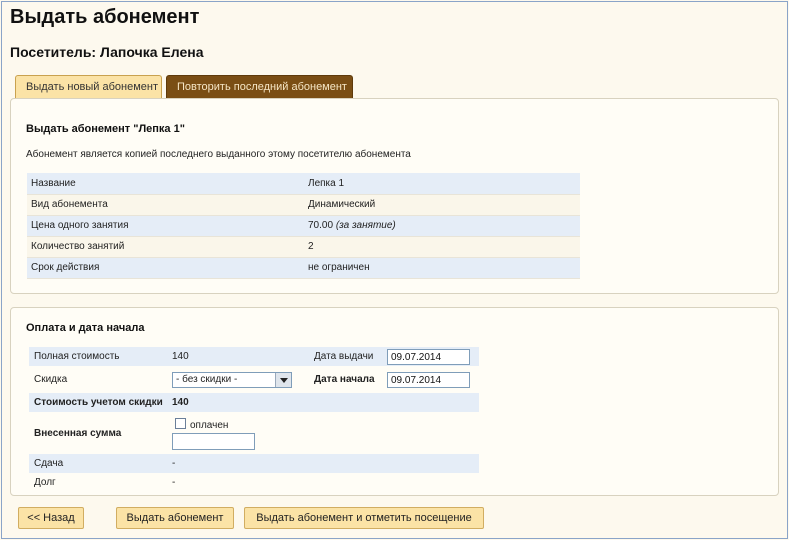  I want to click on issue-and-mark-visit-button: Выдать абонемент и отметить посещение, so click(364, 518).